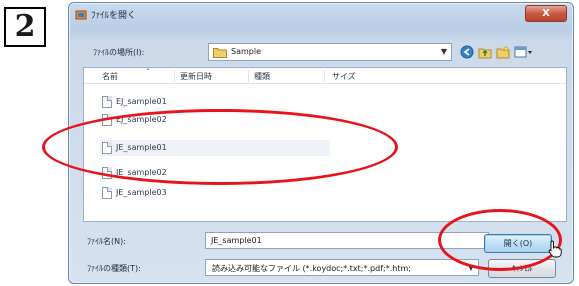 The width and height of the screenshot is (579, 286). I want to click on cancel-label: ｷｬﾝｾﾙ, so click(522, 268).